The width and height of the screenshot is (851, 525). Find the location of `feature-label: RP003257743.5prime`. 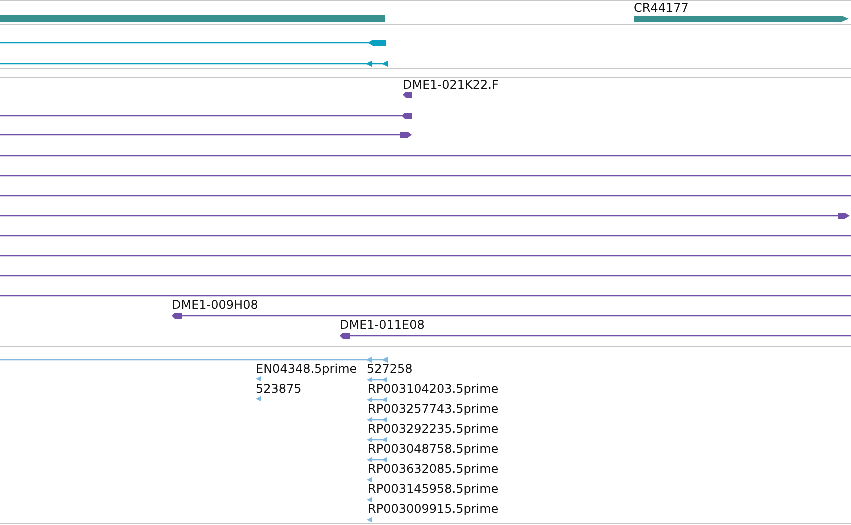

feature-label: RP003257743.5prime is located at coordinates (433, 409).